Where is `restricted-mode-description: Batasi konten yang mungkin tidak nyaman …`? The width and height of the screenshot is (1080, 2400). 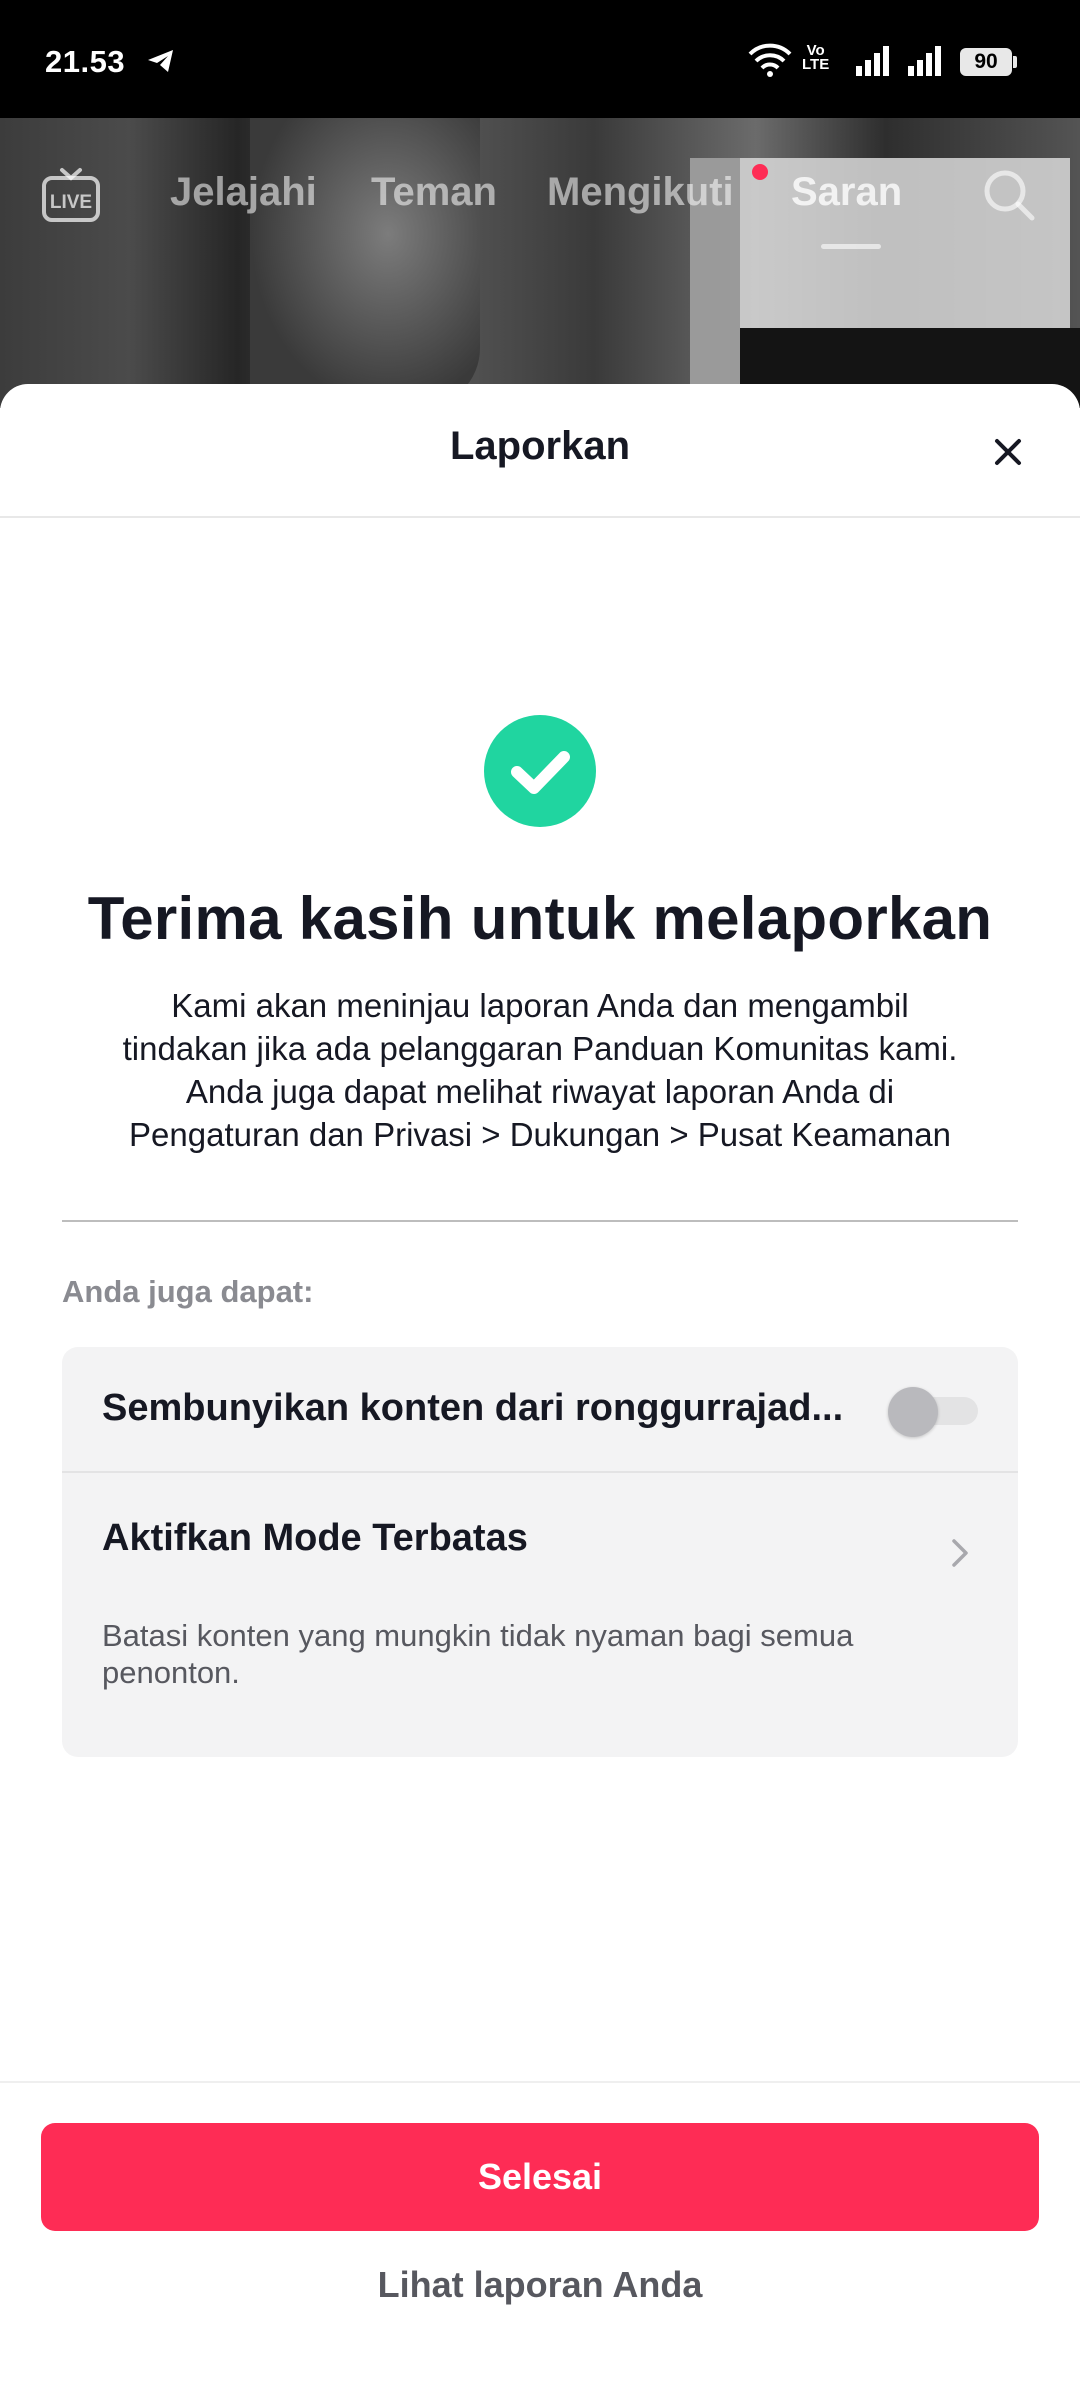 restricted-mode-description: Batasi konten yang mungkin tidak nyaman … is located at coordinates (478, 1654).